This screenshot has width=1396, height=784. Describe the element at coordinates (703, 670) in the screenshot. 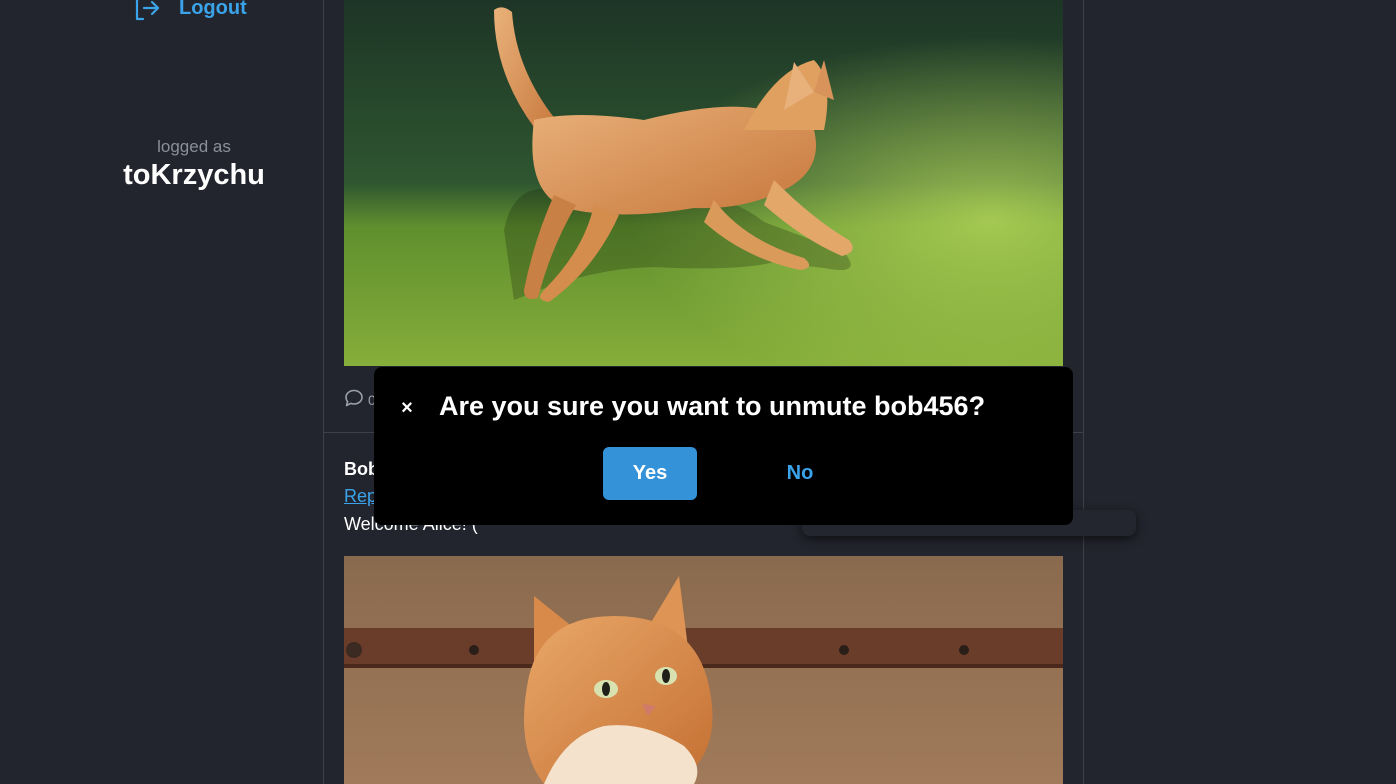

I see `post-image-orange-cat` at that location.